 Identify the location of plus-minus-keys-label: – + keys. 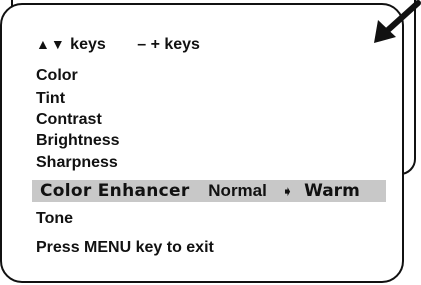
(168, 44).